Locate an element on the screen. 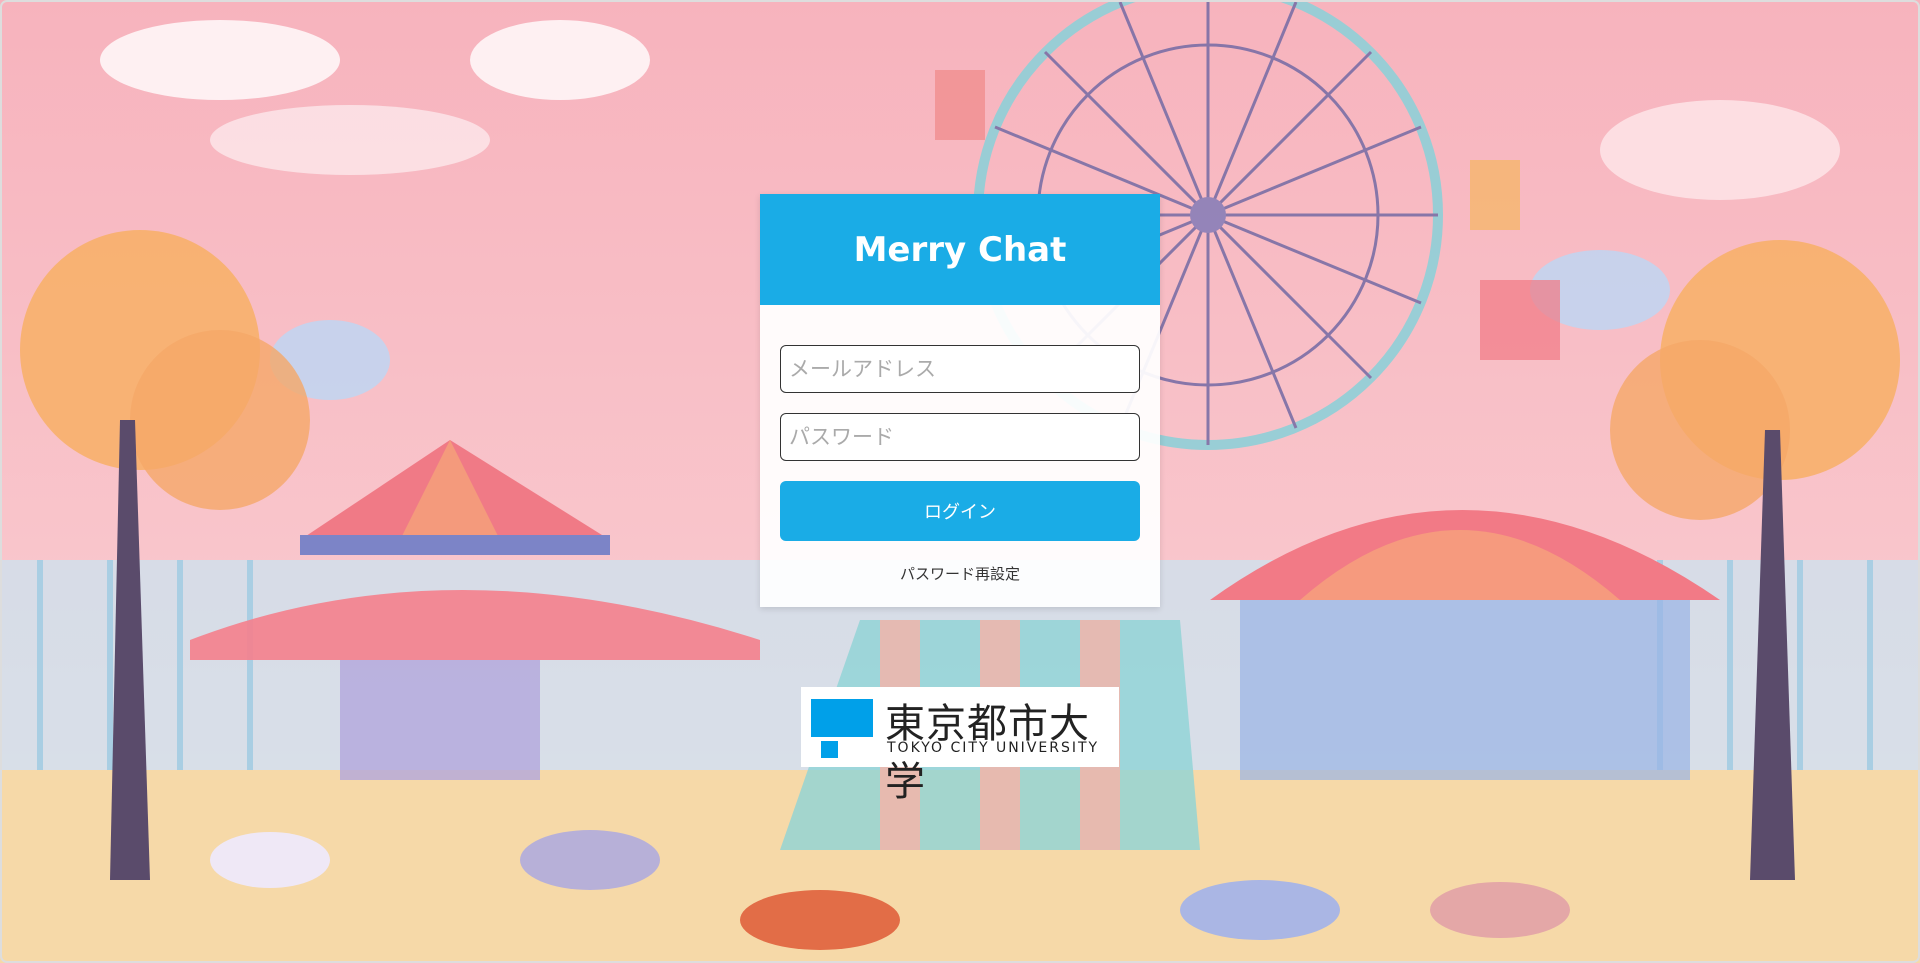  login-button: ログイン is located at coordinates (960, 511).